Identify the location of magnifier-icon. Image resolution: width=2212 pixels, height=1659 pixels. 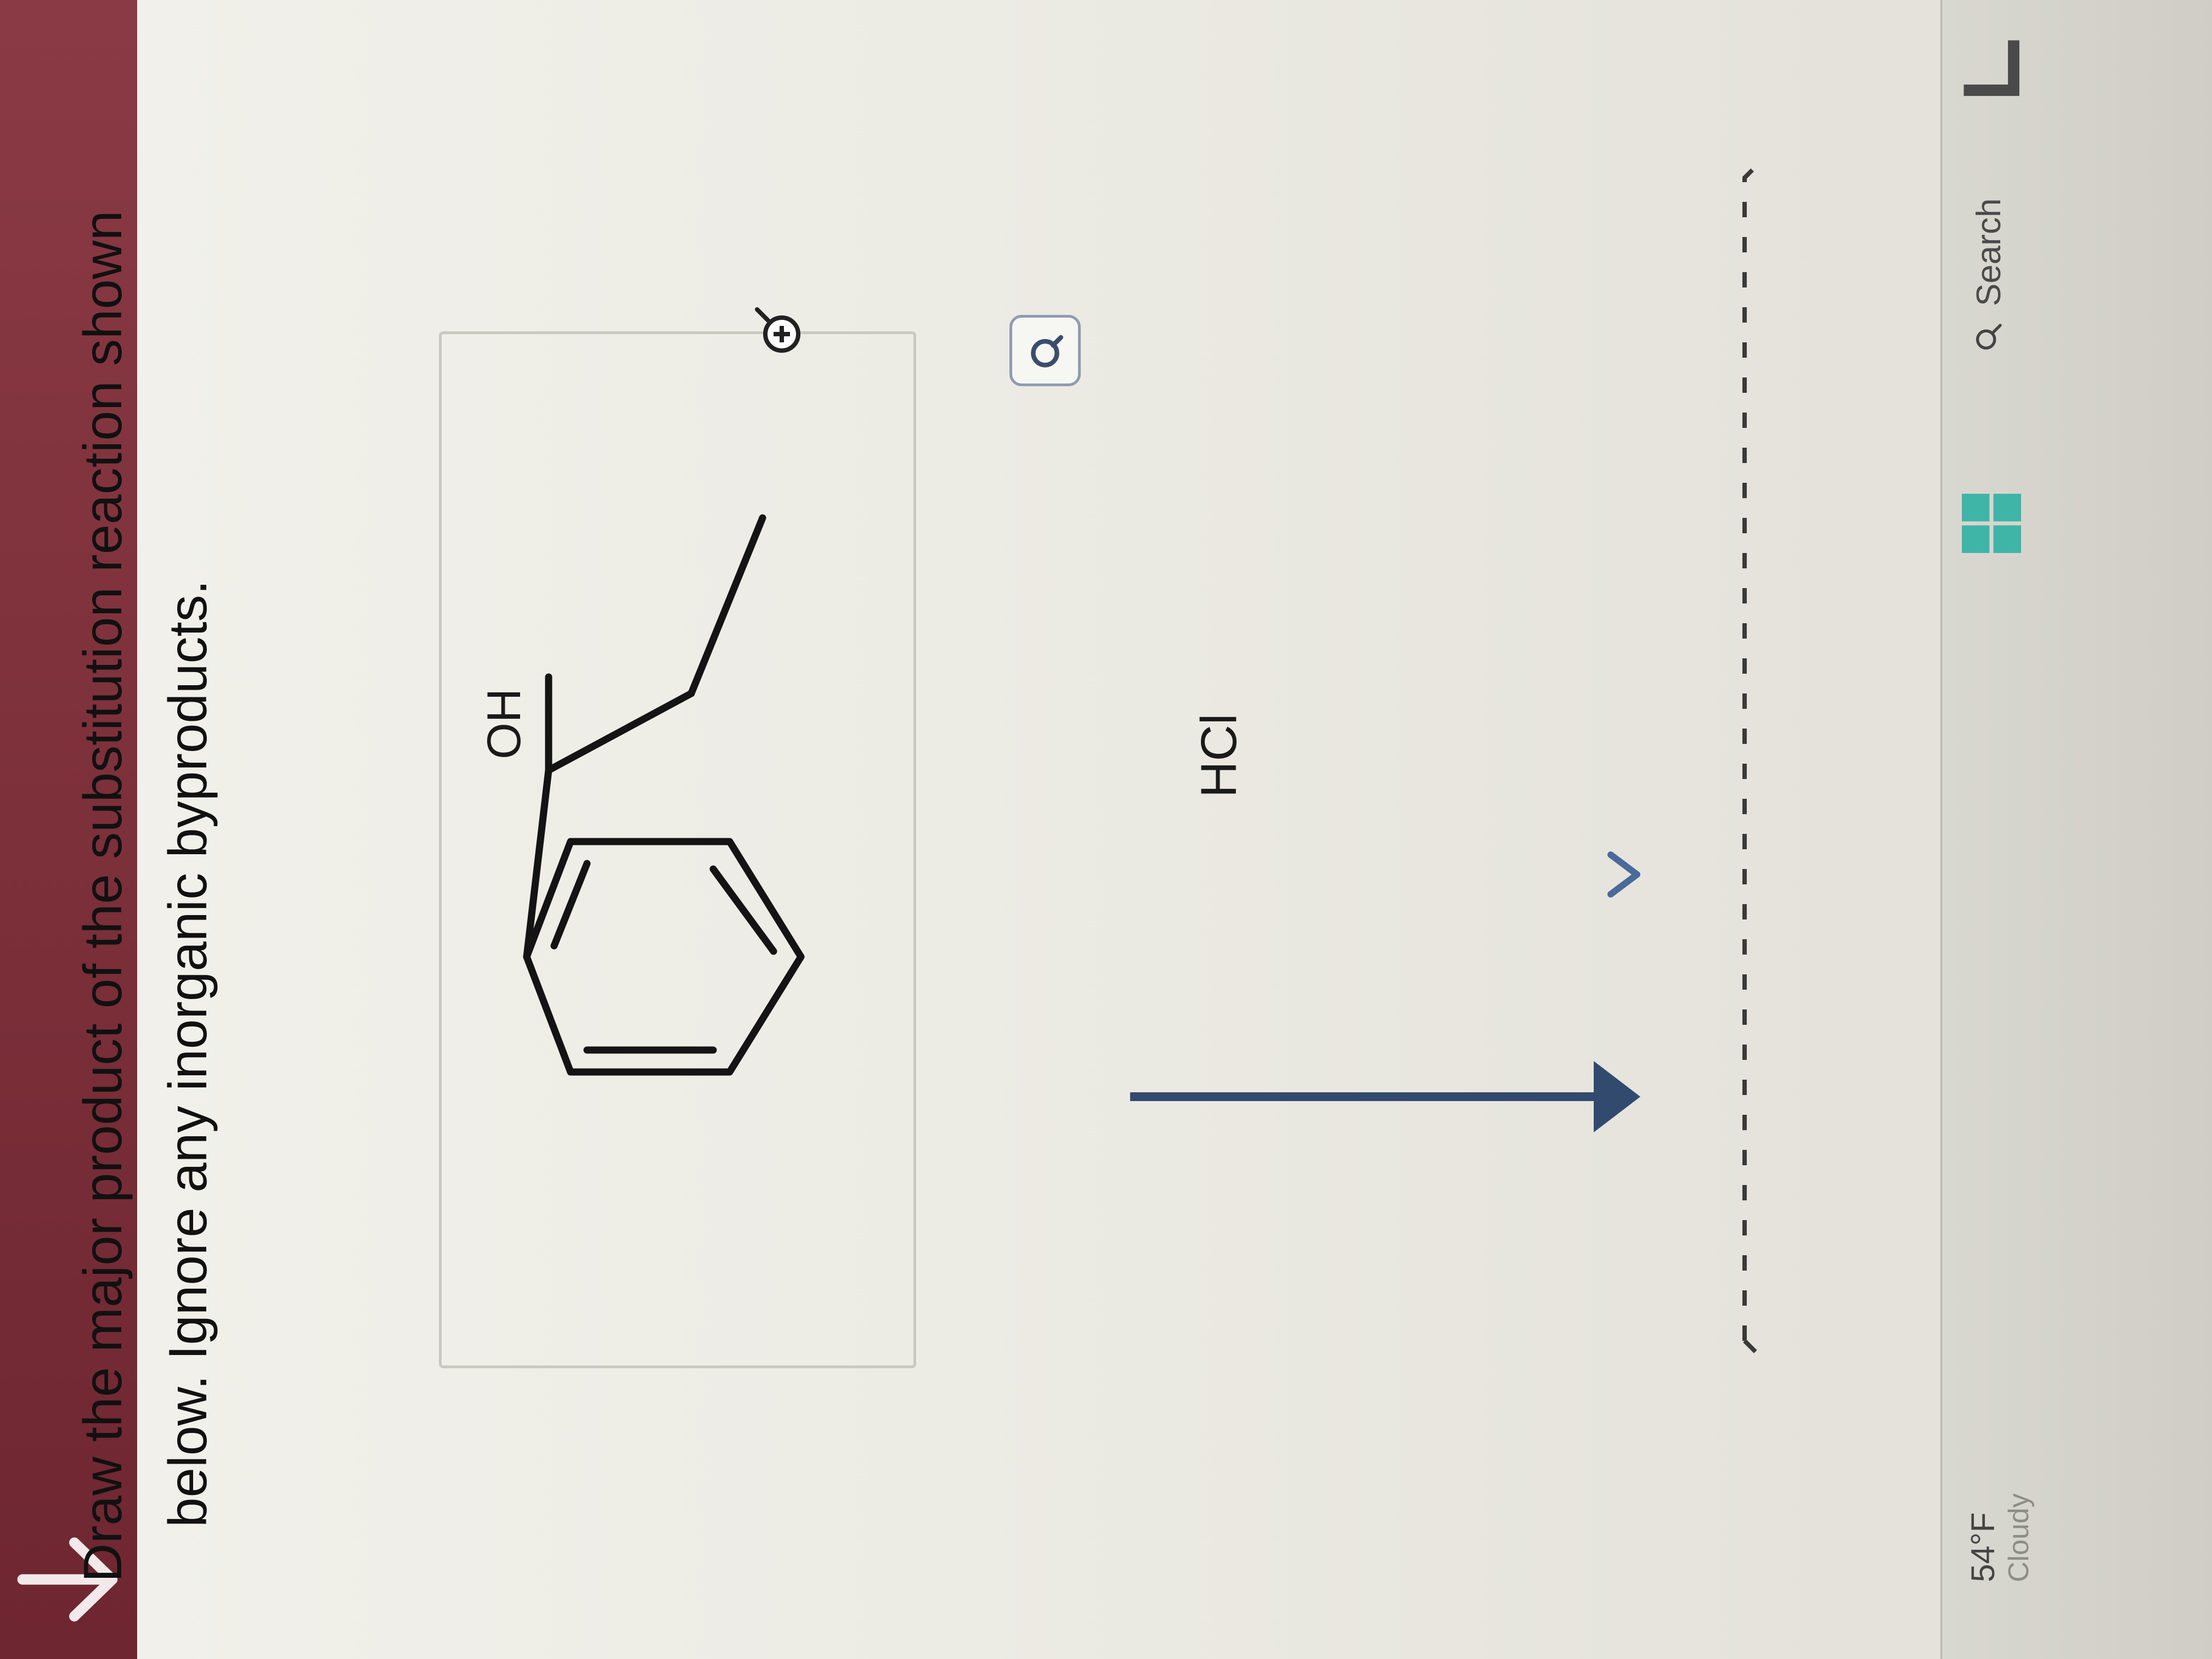
(1047, 351).